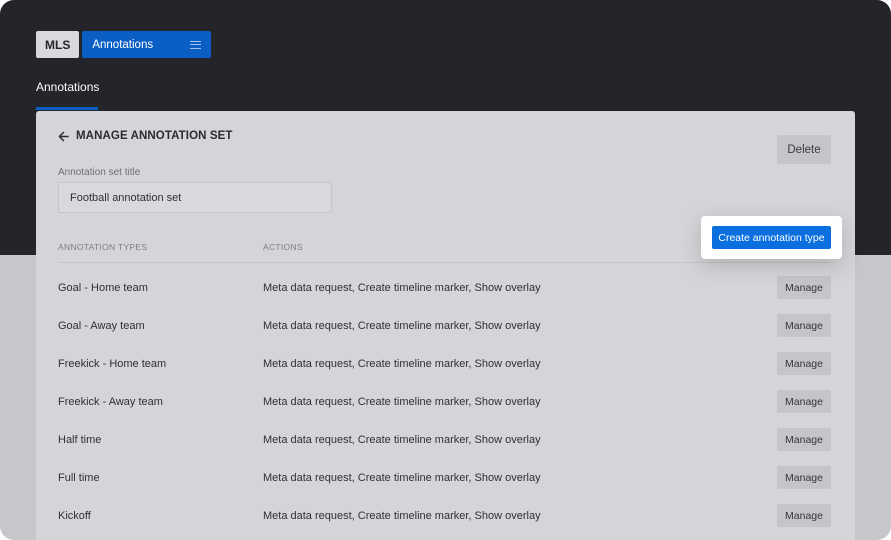 The image size is (891, 540). I want to click on create-annotation-type-spotlight: Create annotation type, so click(771, 237).